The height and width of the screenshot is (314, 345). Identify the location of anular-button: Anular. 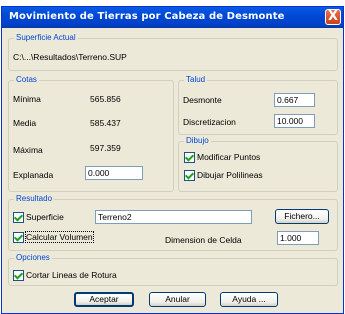
(177, 299).